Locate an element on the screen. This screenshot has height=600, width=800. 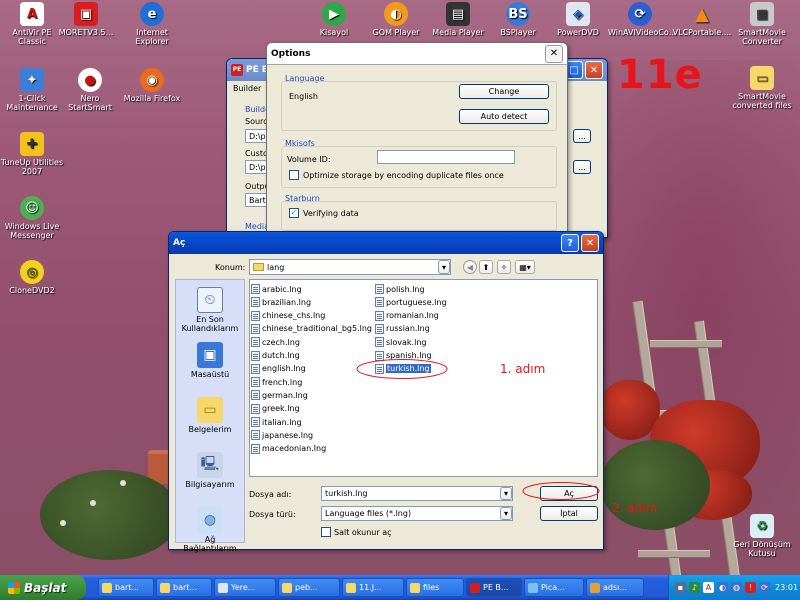
clock: 23:01 is located at coordinates (786, 587).